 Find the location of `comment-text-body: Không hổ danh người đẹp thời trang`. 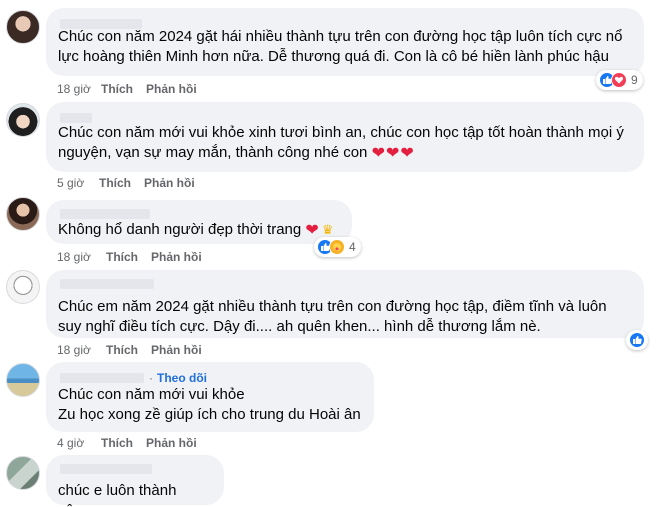

comment-text-body: Không hổ danh người đẹp thời trang is located at coordinates (180, 229).